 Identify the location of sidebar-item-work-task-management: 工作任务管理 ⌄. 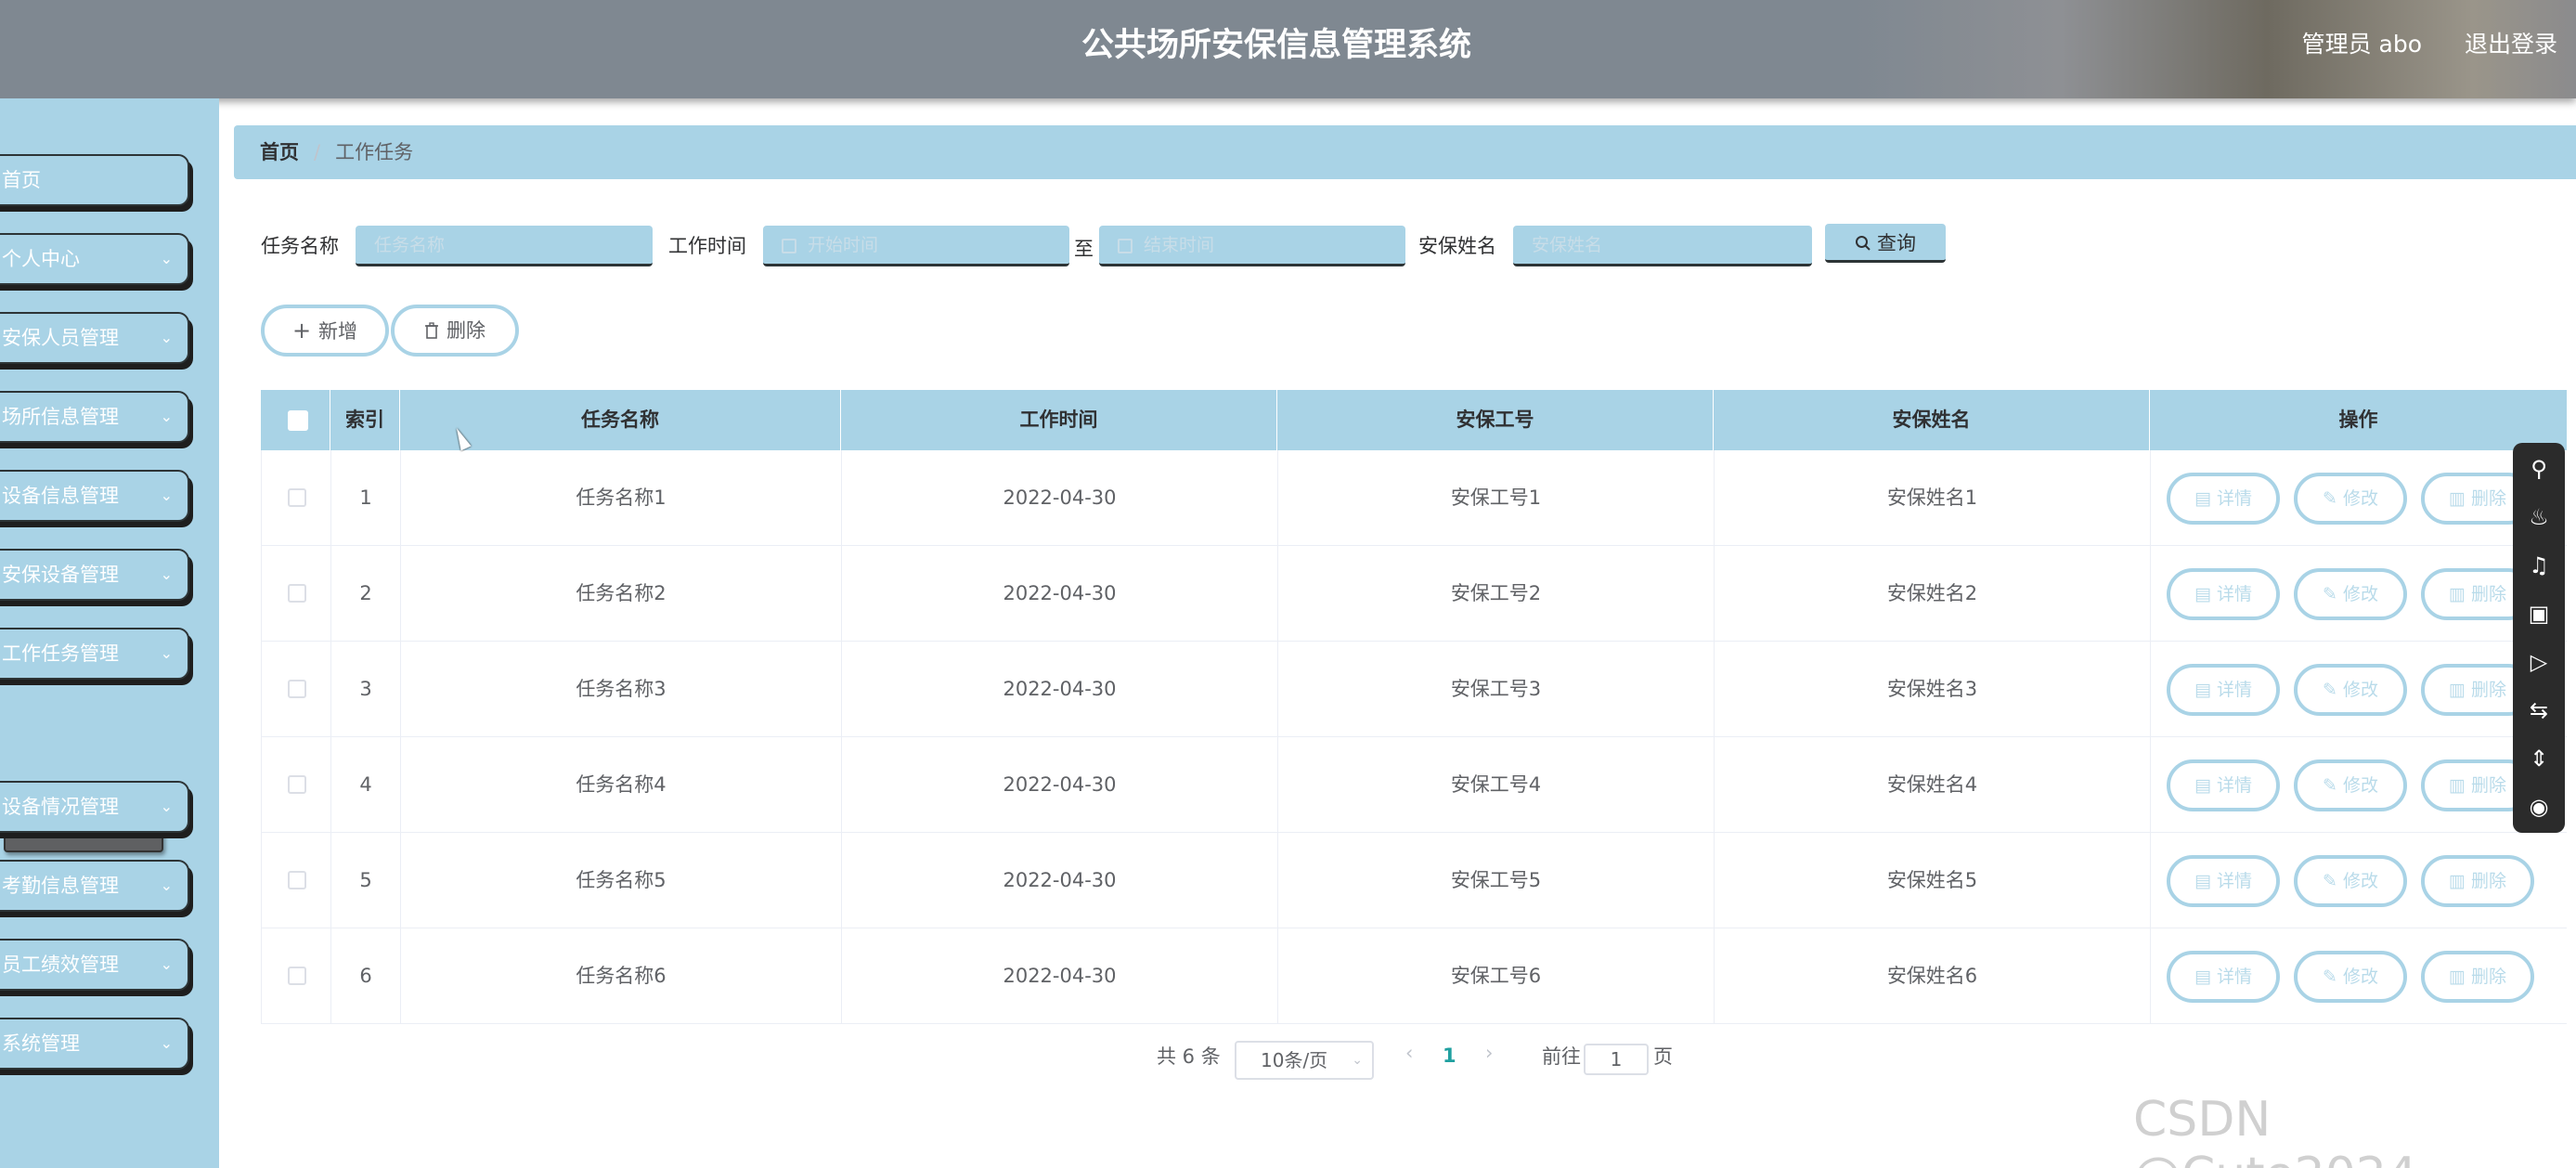
(94, 654).